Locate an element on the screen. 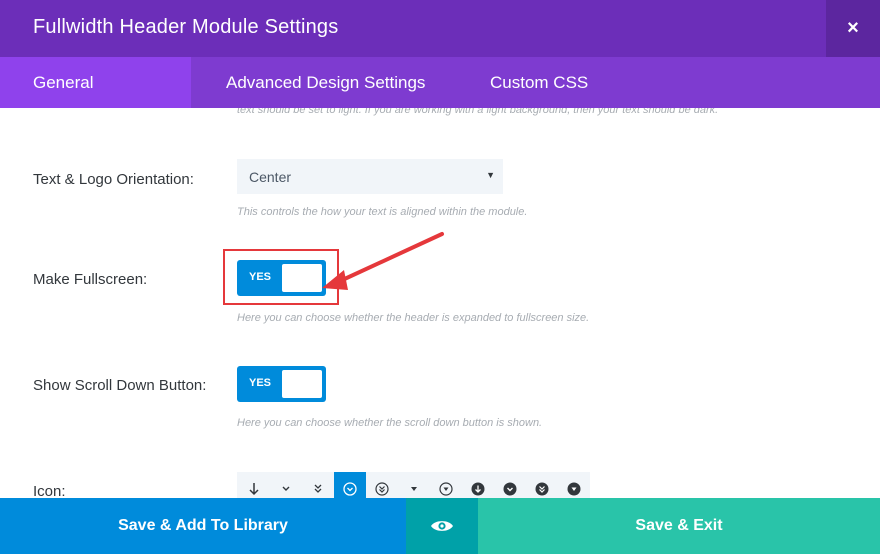 Image resolution: width=880 pixels, height=554 pixels. triangle-down-icon is located at coordinates (414, 485).